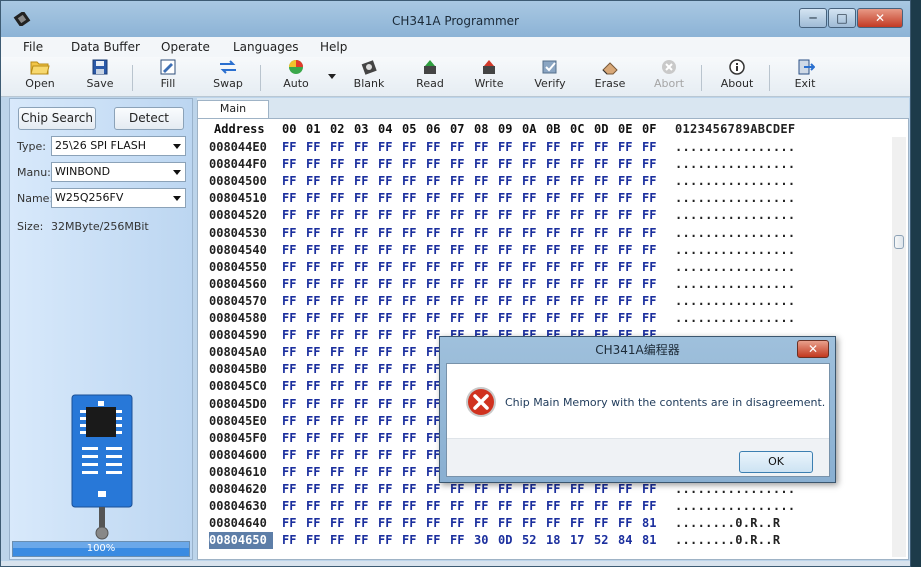 Image resolution: width=921 pixels, height=567 pixels. What do you see at coordinates (40, 77) in the screenshot?
I see `open-button: Open` at bounding box center [40, 77].